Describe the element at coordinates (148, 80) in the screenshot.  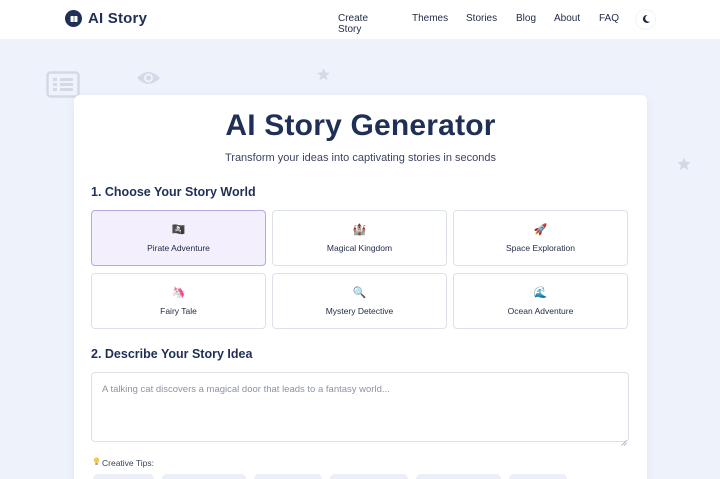
I see `eye-icon` at that location.